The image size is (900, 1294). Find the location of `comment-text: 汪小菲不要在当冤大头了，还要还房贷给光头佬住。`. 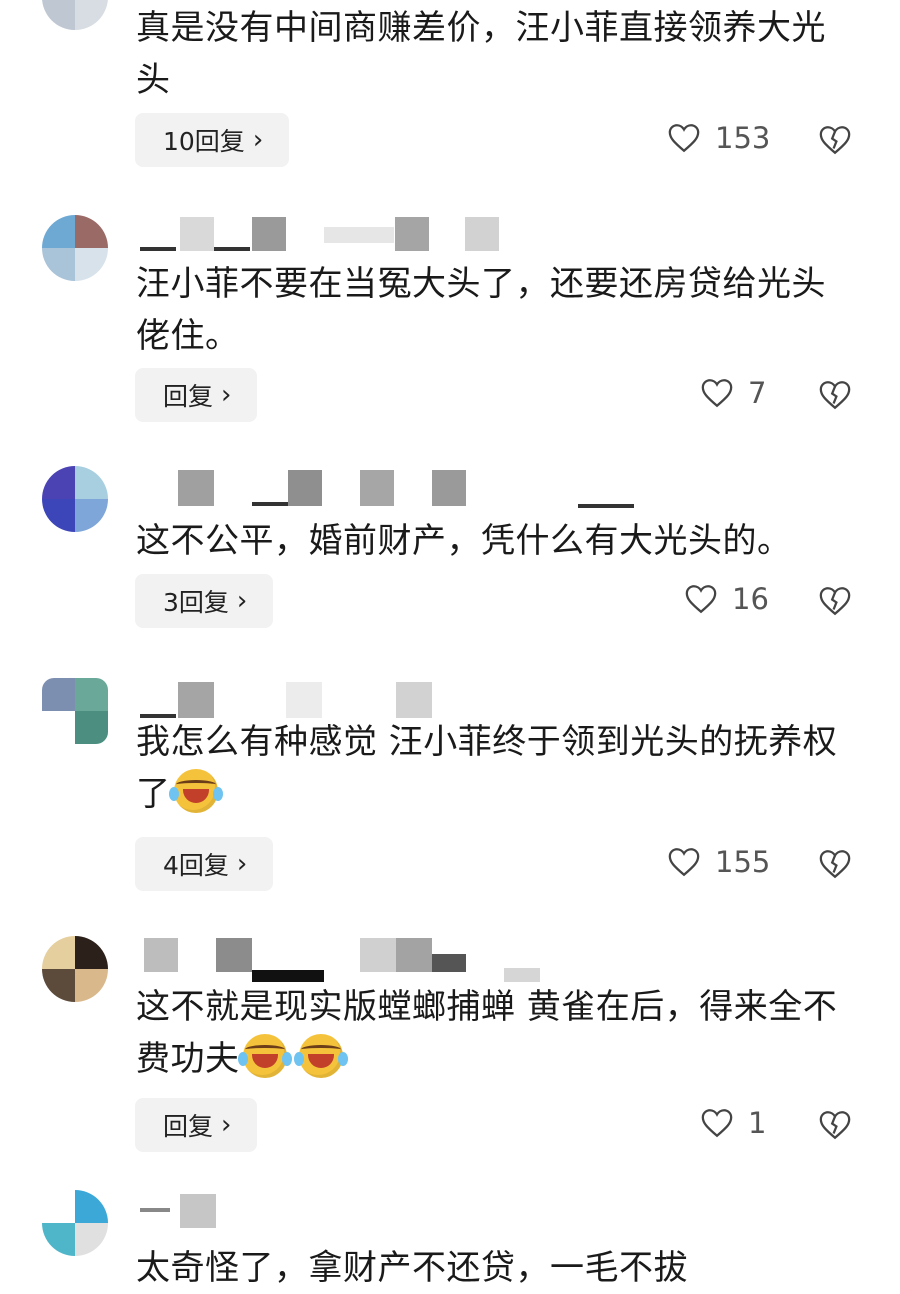

comment-text: 汪小菲不要在当冤大头了，还要还房贷给光头佬住。 is located at coordinates (481, 310).